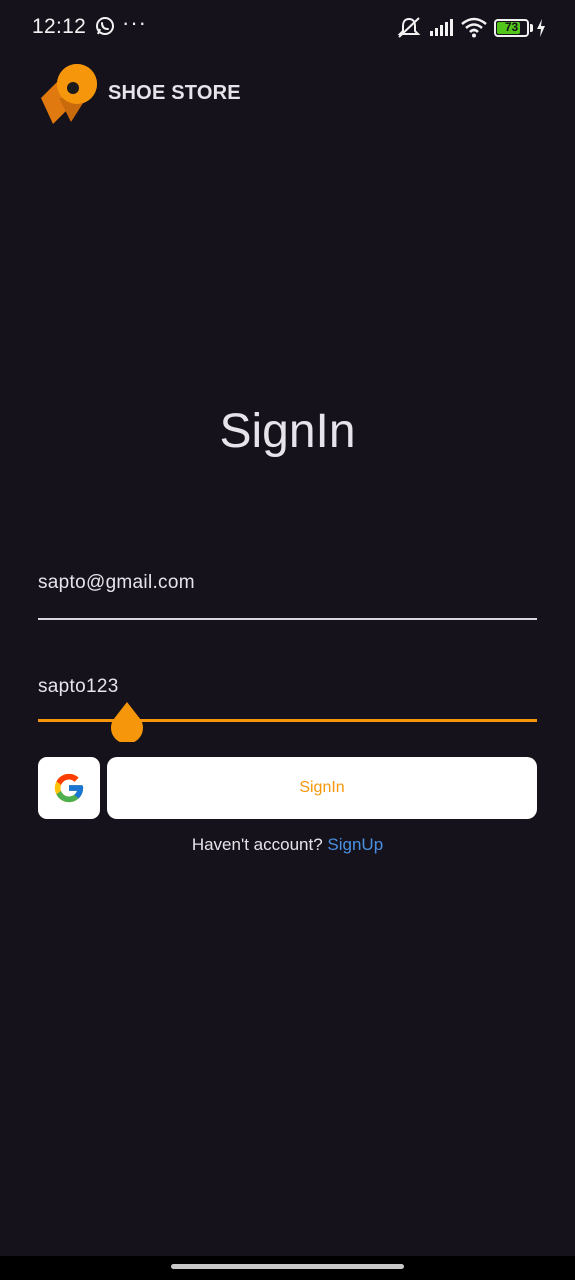 This screenshot has width=575, height=1280. I want to click on brand-name: SHOE STORE, so click(174, 93).